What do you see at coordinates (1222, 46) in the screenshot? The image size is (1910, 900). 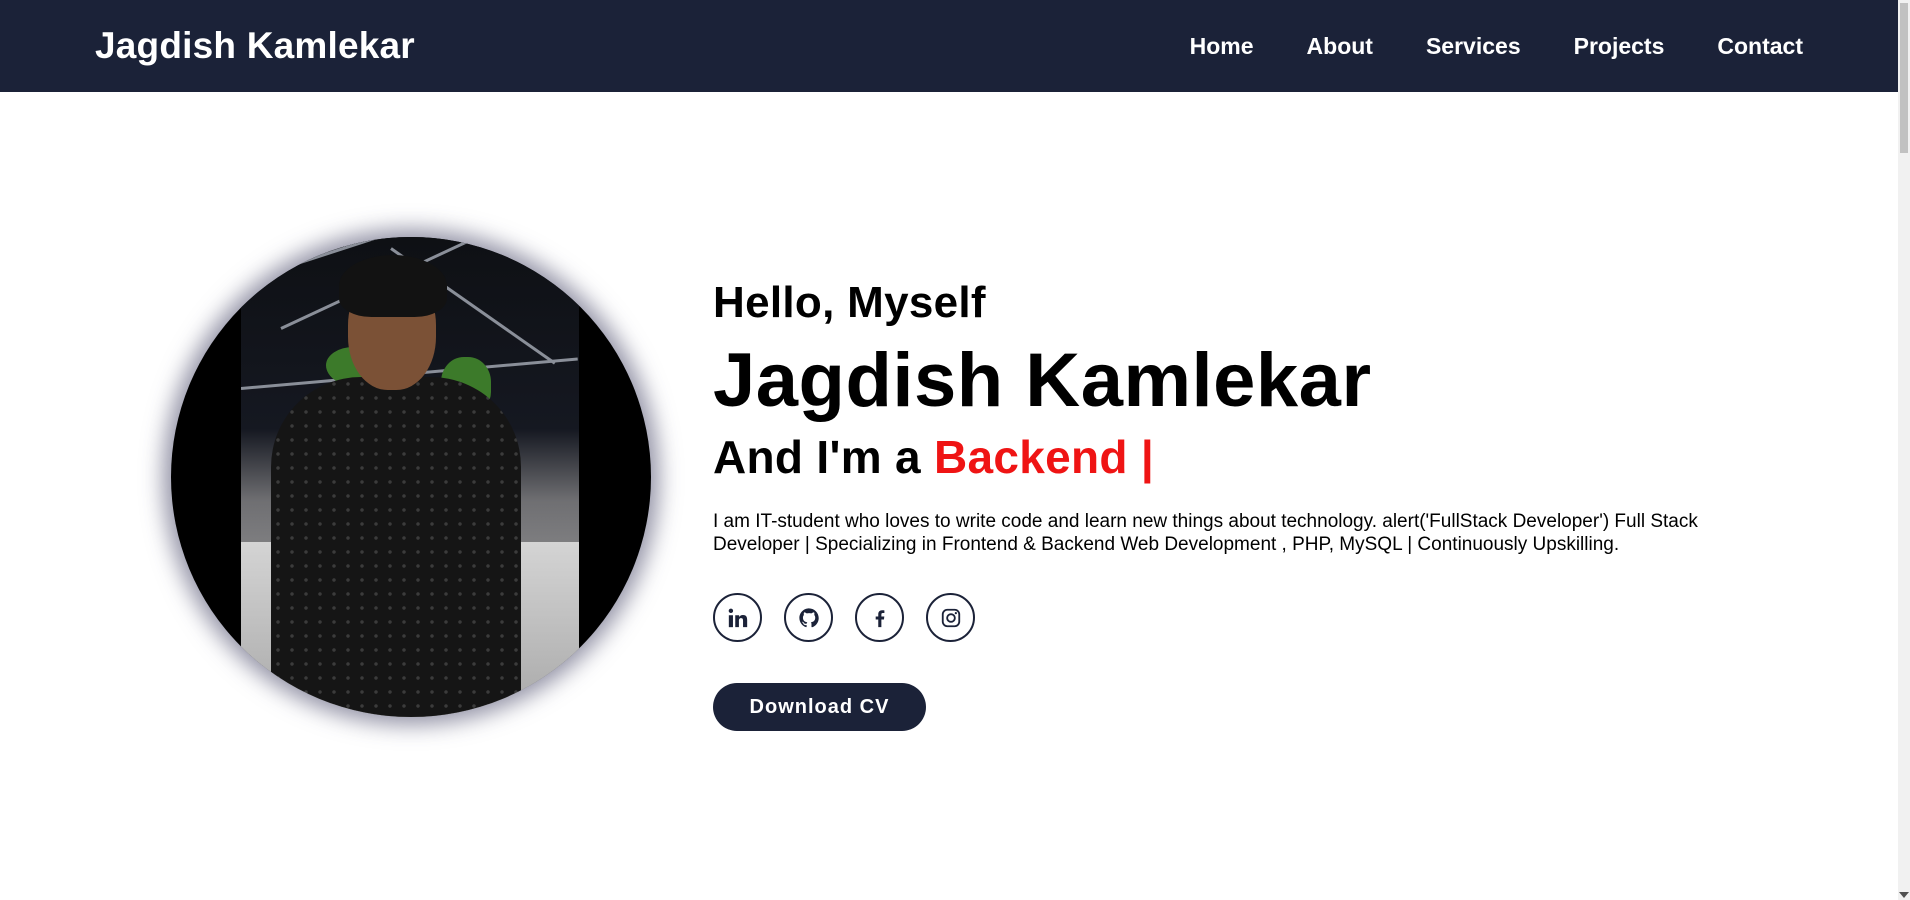 I see `nav-link-home: Home` at bounding box center [1222, 46].